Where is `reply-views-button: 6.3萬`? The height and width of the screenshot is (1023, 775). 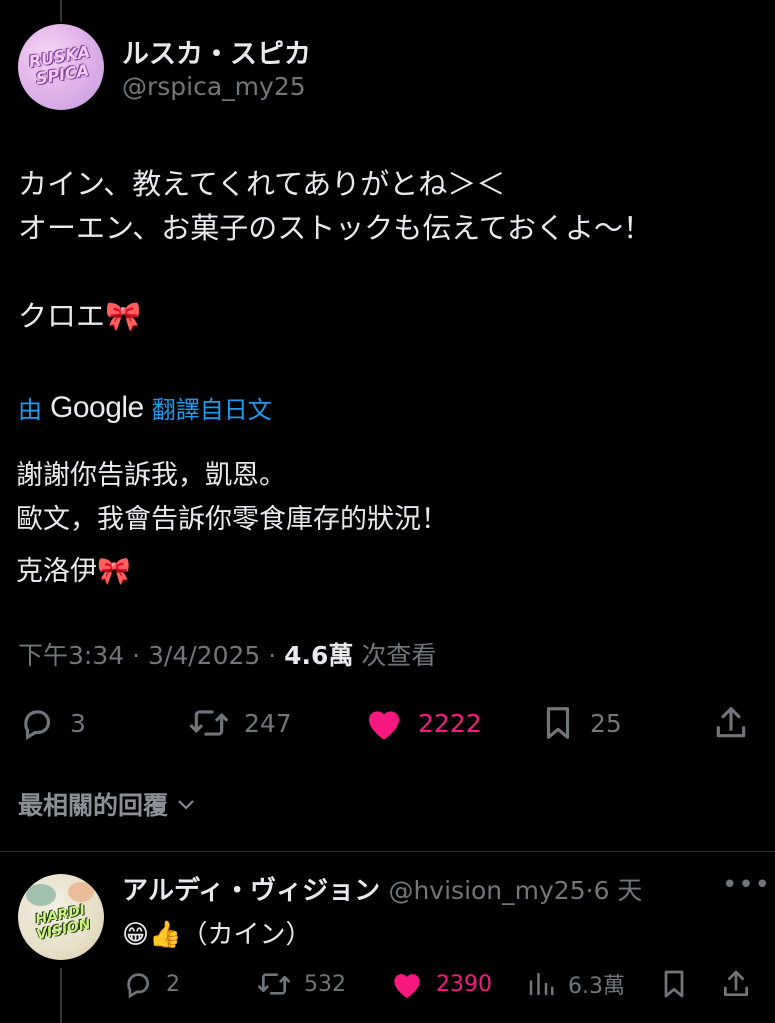
reply-views-button: 6.3萬 is located at coordinates (575, 984).